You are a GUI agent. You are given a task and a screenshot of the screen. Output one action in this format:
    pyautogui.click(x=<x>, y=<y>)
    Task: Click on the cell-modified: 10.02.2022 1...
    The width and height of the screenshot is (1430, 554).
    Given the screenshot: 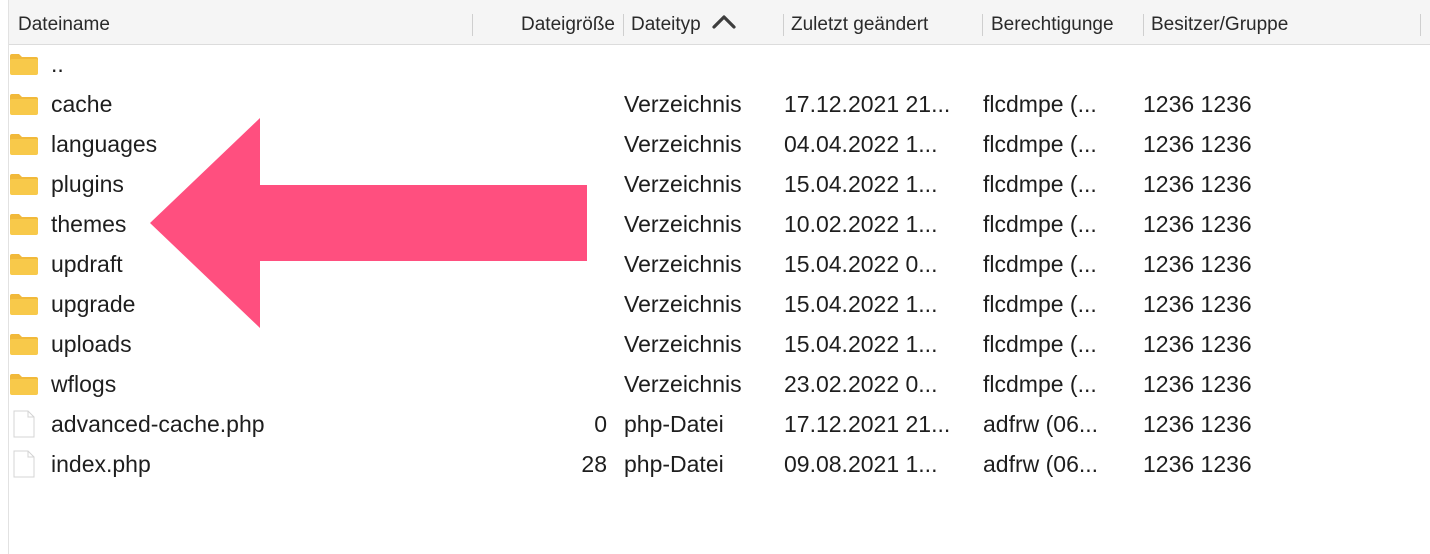 What is the action you would take?
    pyautogui.click(x=861, y=224)
    